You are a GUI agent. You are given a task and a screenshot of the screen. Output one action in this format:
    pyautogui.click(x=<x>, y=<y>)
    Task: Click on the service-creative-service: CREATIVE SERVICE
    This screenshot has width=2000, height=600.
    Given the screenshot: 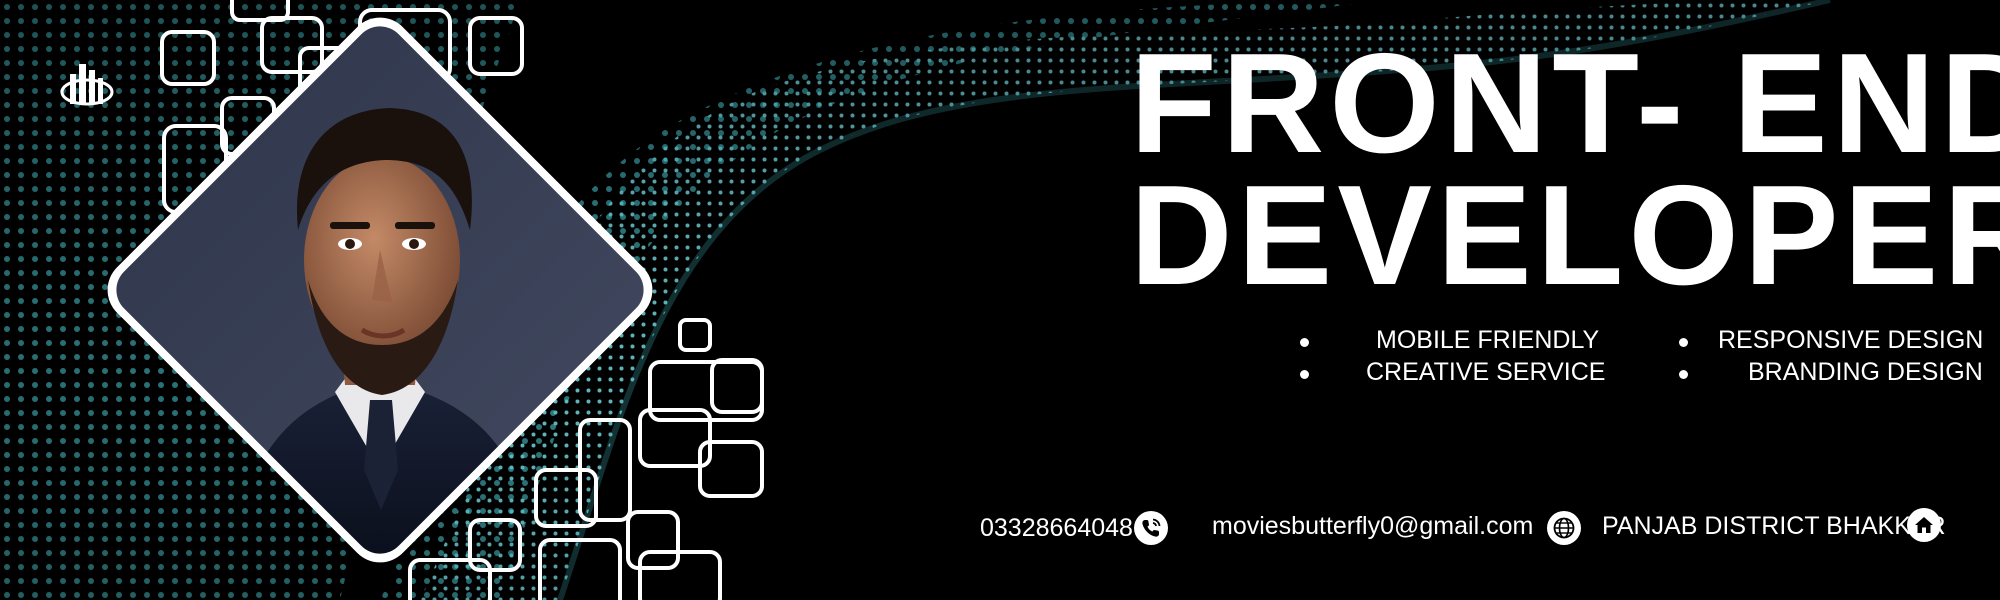 What is the action you would take?
    pyautogui.click(x=1486, y=372)
    